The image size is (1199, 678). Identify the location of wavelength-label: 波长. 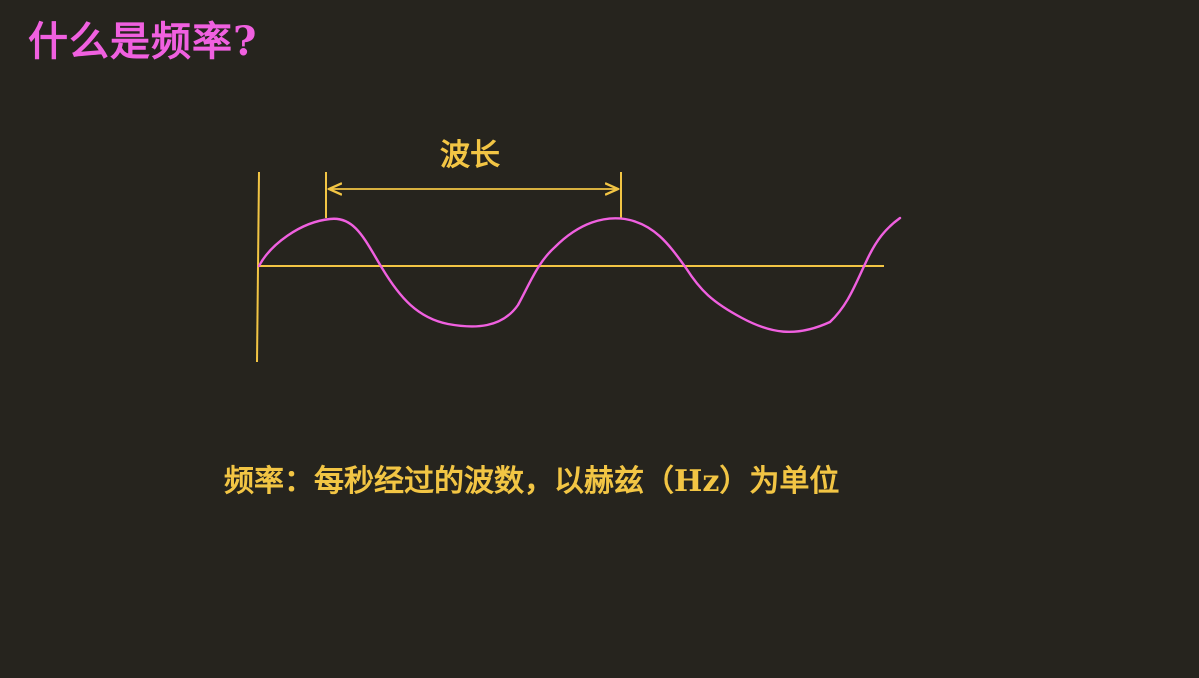
(470, 155).